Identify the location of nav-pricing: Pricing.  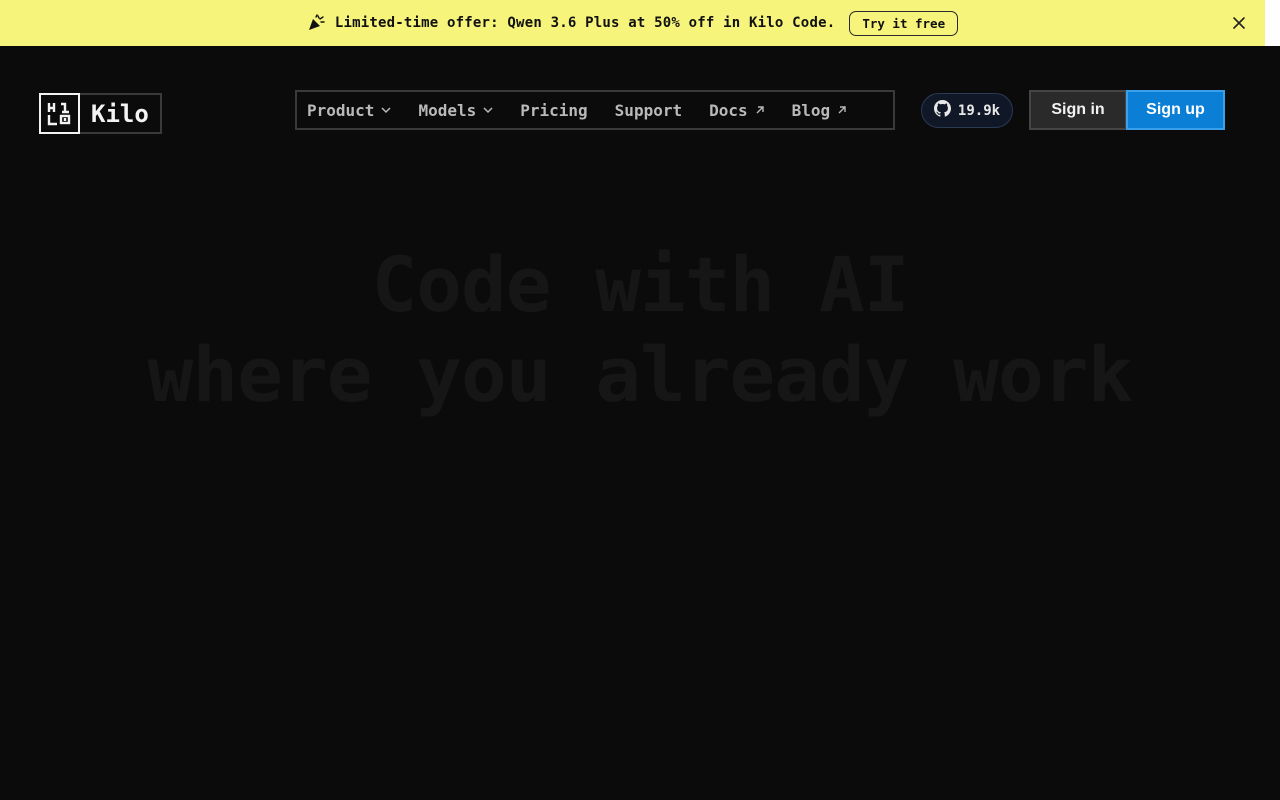
(553, 110).